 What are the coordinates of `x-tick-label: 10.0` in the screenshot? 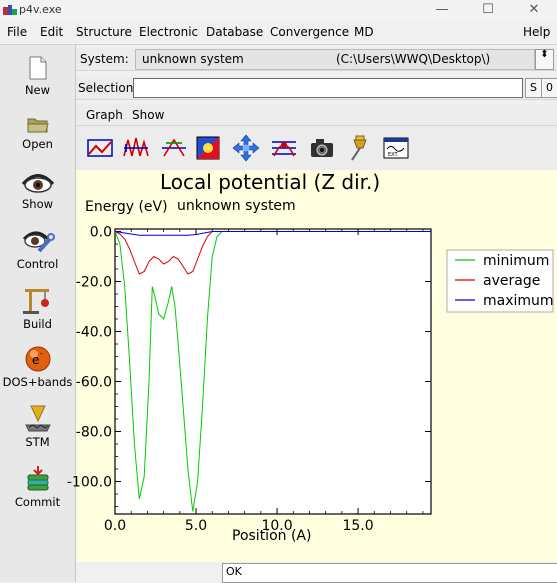 It's located at (276, 526).